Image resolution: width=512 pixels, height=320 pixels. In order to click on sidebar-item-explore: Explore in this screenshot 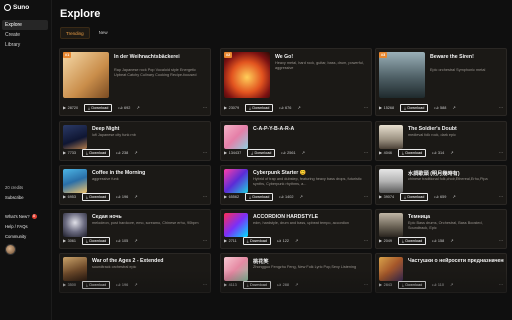, I will do `click(25, 25)`.